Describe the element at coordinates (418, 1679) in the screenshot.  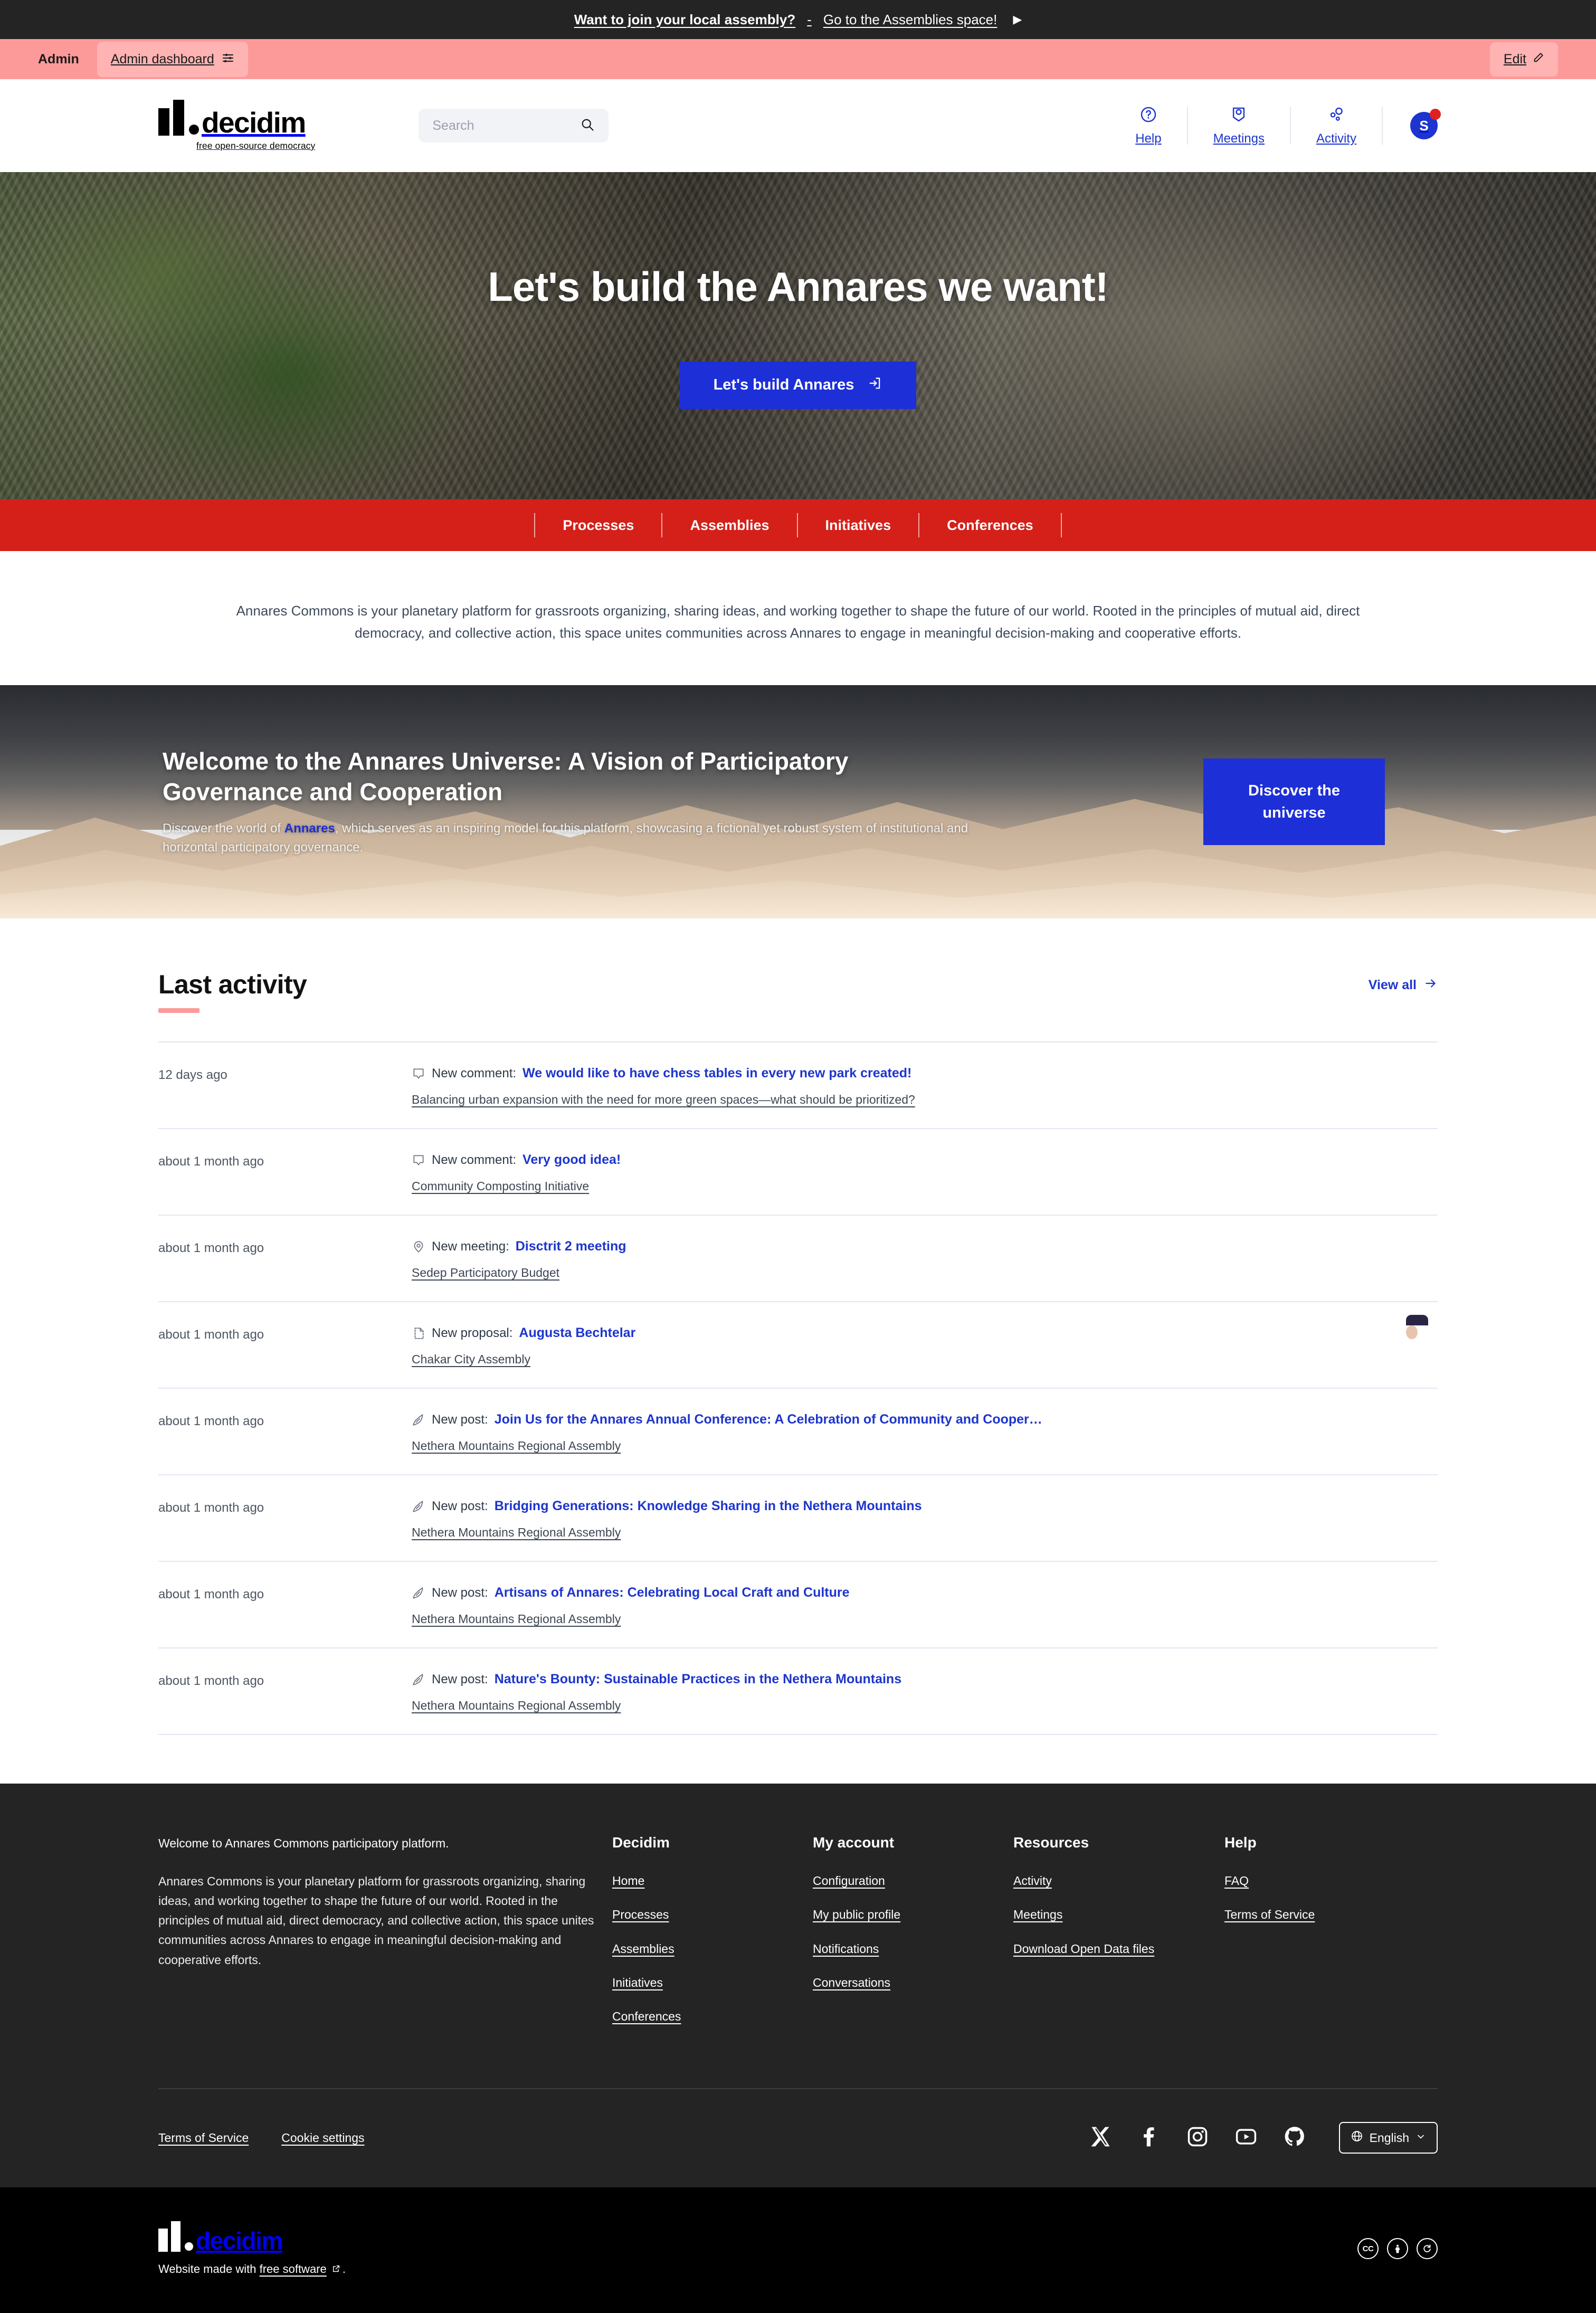
I see `pen-icon` at that location.